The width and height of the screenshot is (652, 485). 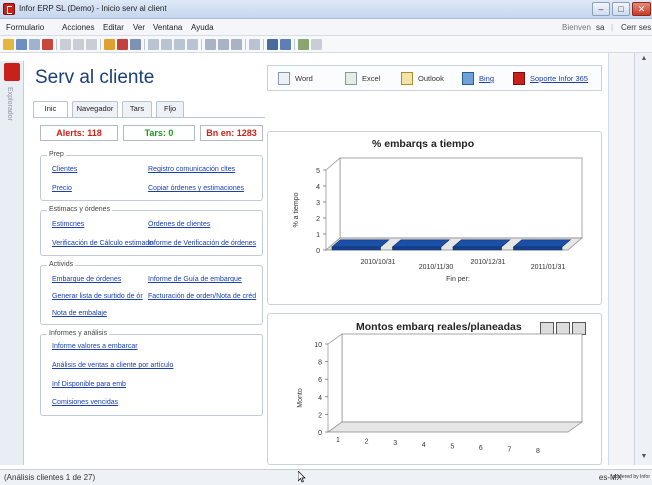 I want to click on print-icon, so click(x=272, y=44).